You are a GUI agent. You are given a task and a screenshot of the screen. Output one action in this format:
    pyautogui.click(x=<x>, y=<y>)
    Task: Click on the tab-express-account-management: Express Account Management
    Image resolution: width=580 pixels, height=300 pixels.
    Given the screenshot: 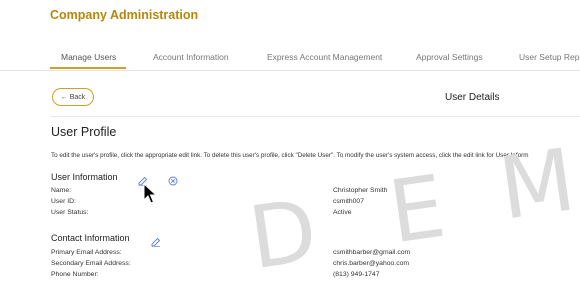 What is the action you would take?
    pyautogui.click(x=324, y=57)
    